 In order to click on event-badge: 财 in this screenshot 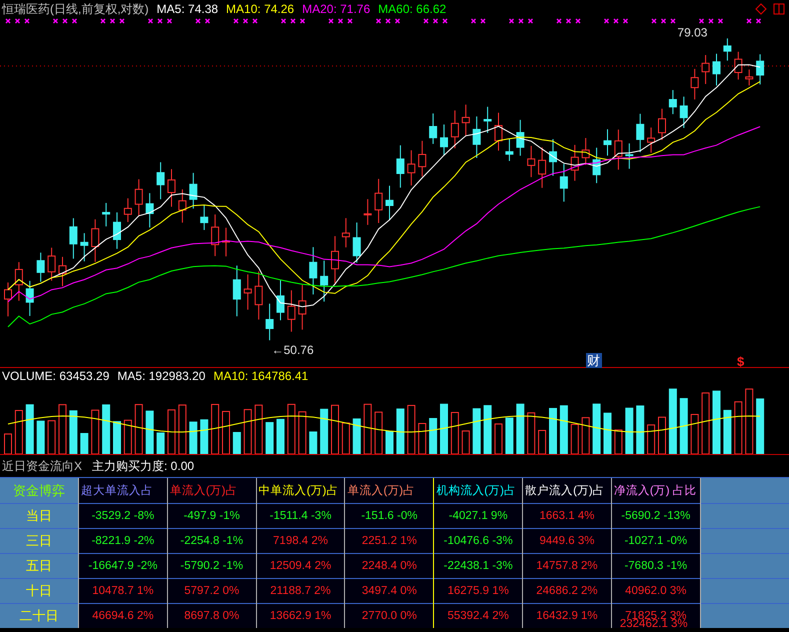, I will do `click(594, 360)`.